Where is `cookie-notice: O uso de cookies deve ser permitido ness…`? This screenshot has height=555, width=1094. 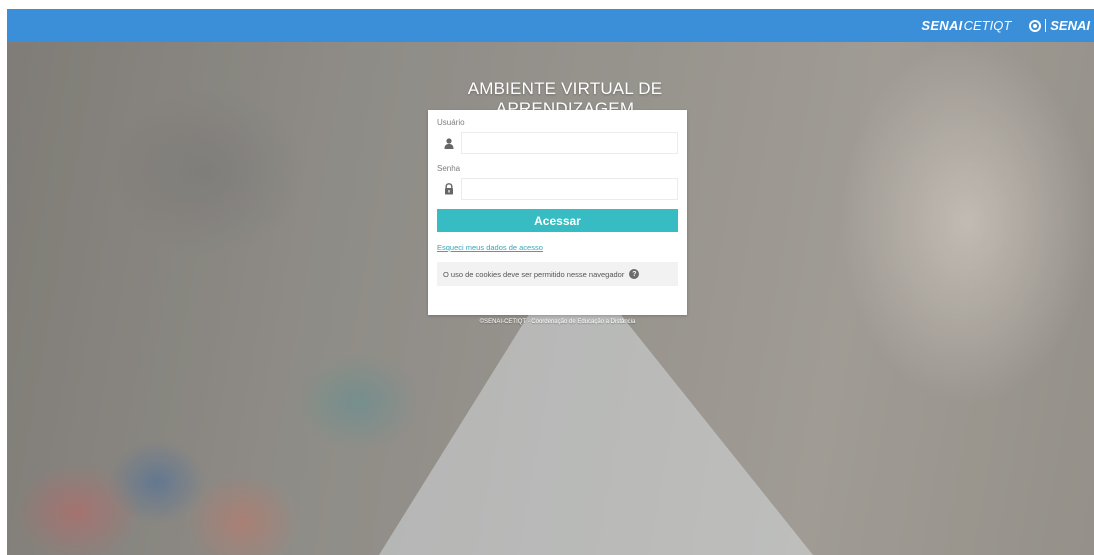 cookie-notice: O uso de cookies deve ser permitido ness… is located at coordinates (557, 274).